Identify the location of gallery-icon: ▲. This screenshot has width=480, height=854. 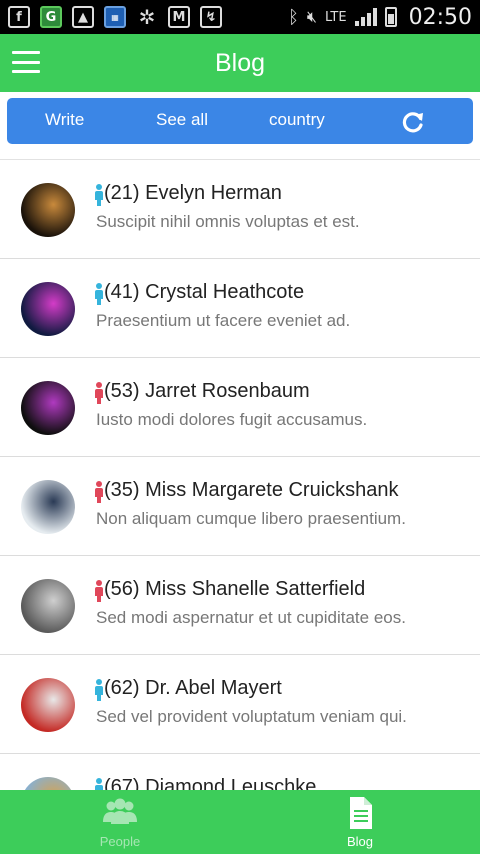
(83, 17).